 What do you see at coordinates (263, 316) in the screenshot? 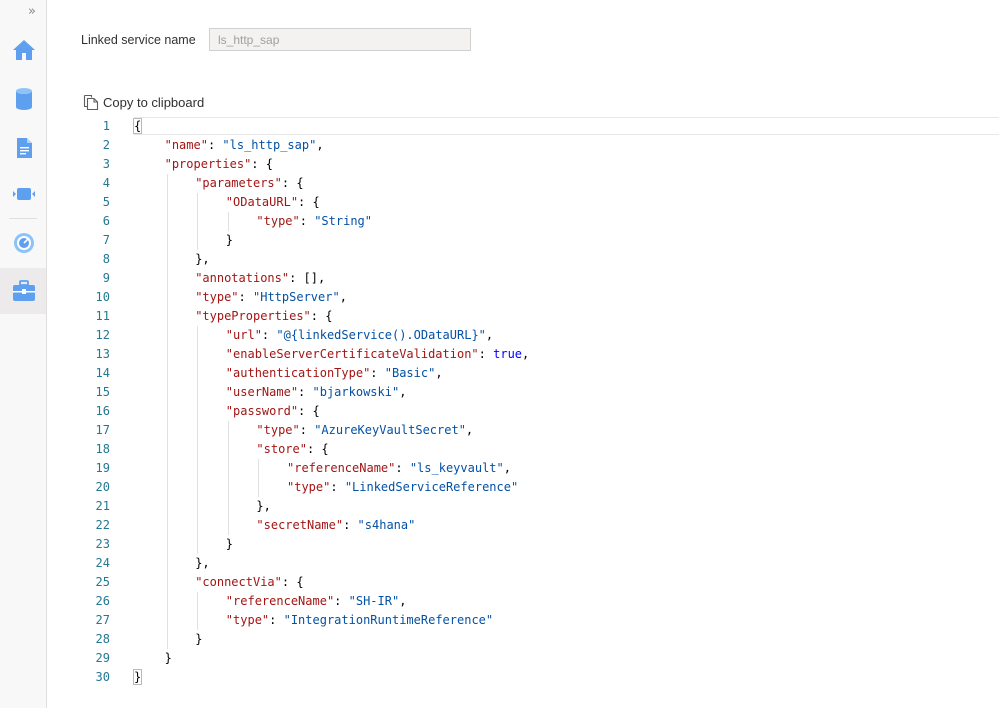
I see `code-line: "typeProperties": {` at bounding box center [263, 316].